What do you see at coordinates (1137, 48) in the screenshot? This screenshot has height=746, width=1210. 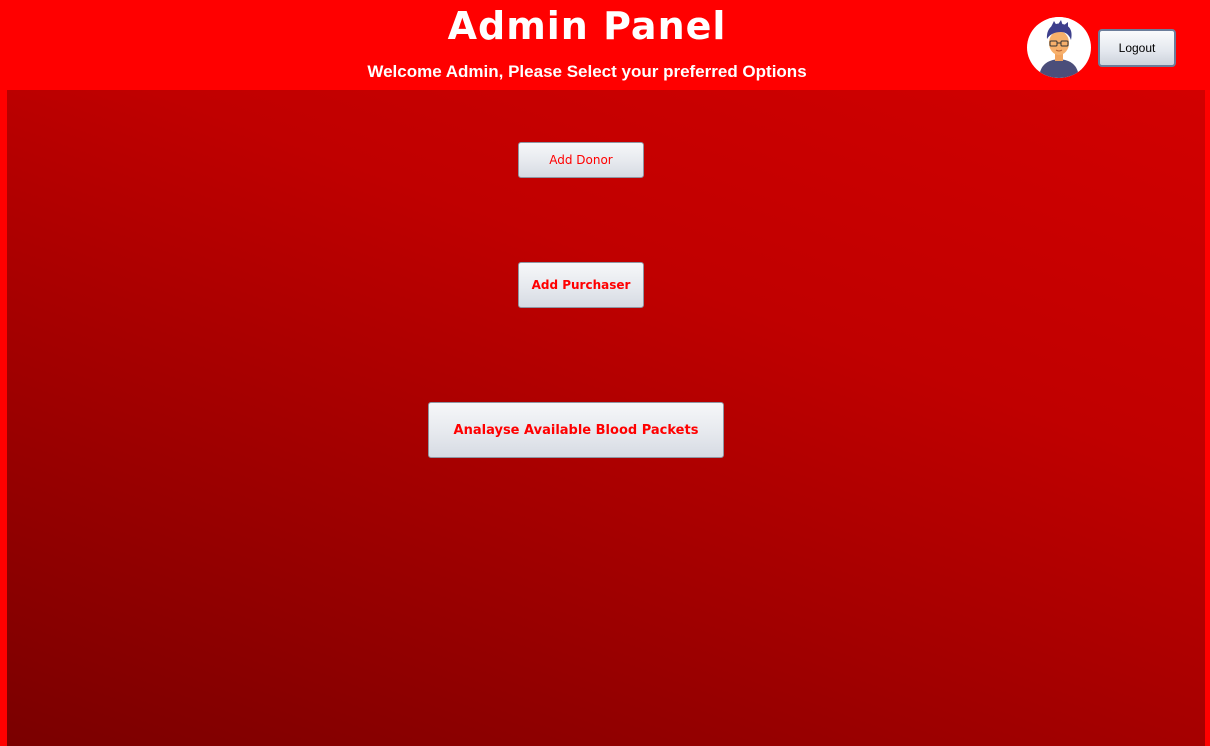 I see `logout-button: Logout` at bounding box center [1137, 48].